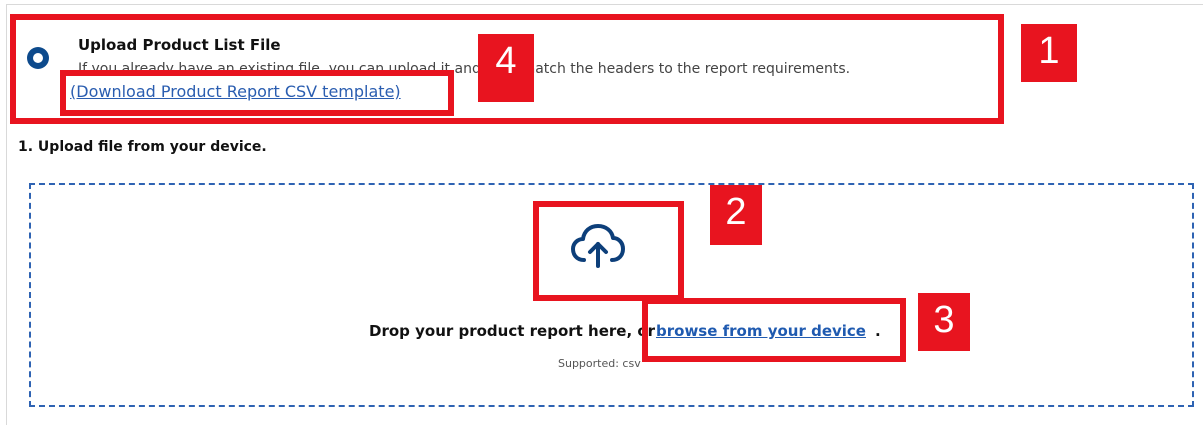 This screenshot has height=425, width=1203. What do you see at coordinates (1049, 53) in the screenshot?
I see `annotation-badge-1: 1` at bounding box center [1049, 53].